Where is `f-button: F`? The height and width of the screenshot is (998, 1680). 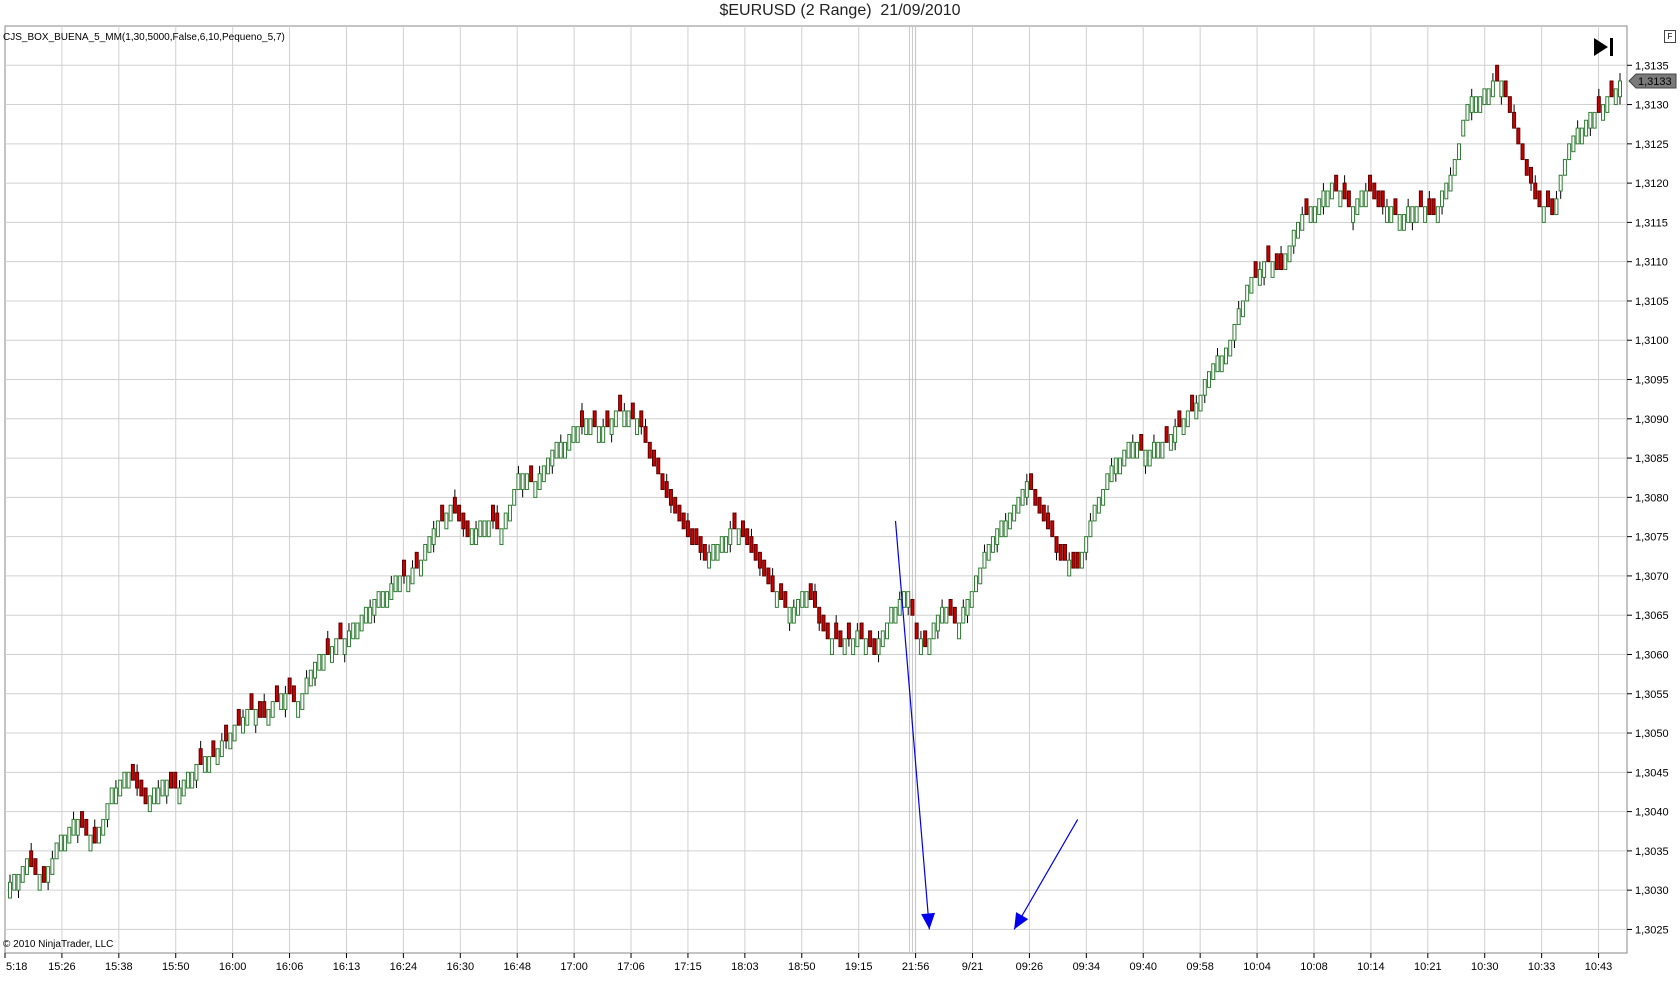 f-button: F is located at coordinates (1670, 36).